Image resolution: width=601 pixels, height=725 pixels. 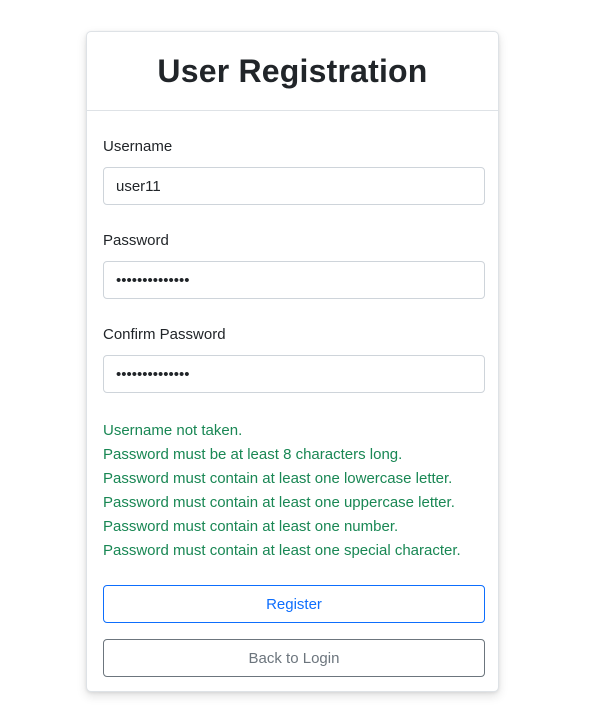 What do you see at coordinates (136, 240) in the screenshot?
I see `password-label: Password` at bounding box center [136, 240].